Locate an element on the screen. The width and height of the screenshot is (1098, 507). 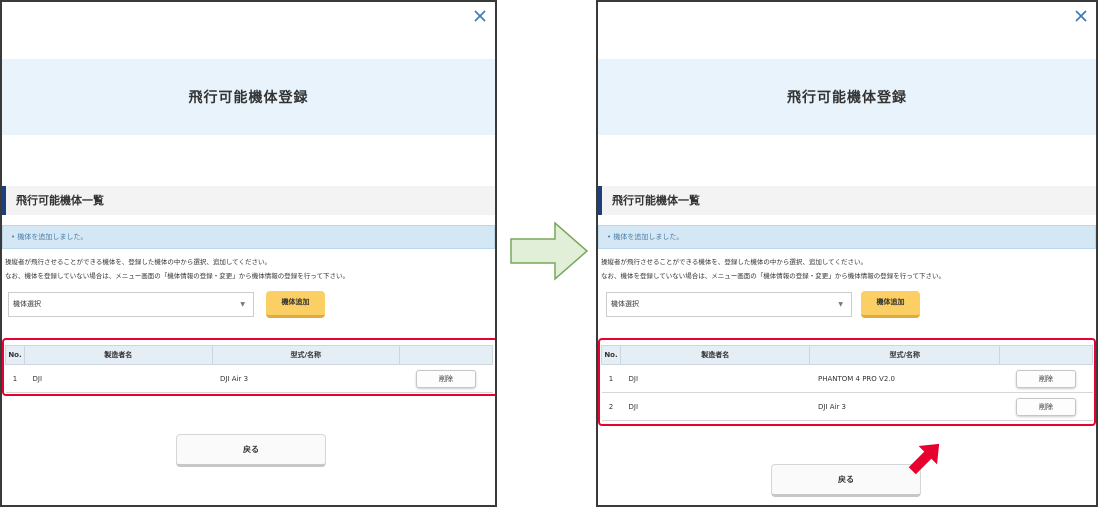
transition-arrow-icon is located at coordinates (549, 253).